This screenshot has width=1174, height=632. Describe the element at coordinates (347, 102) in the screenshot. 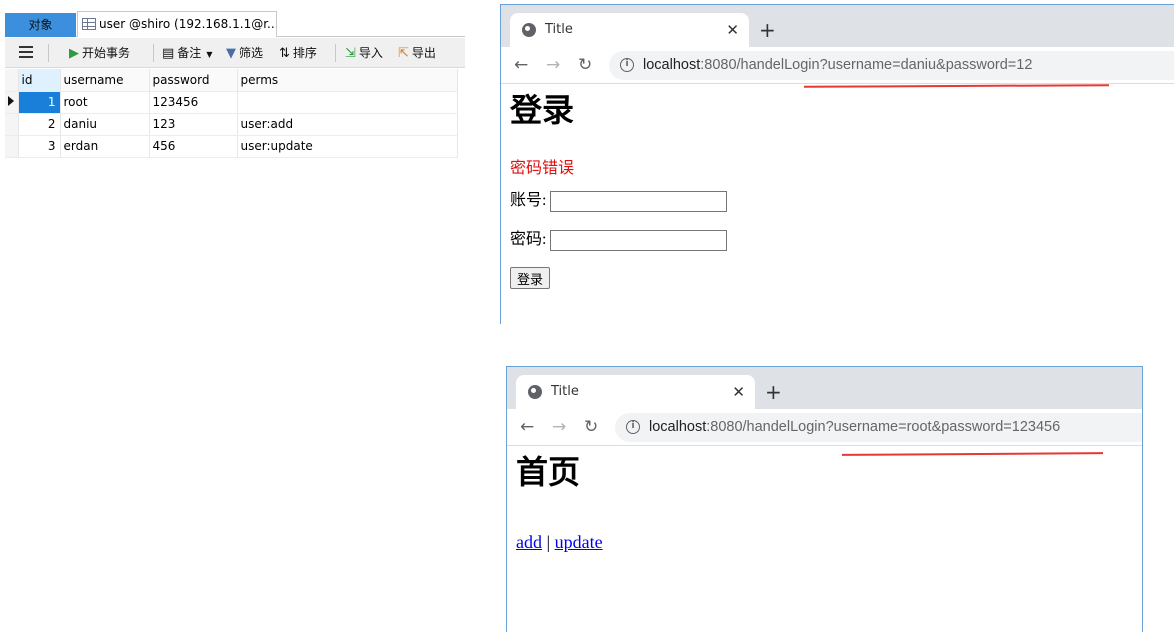

I see `table-cell` at that location.